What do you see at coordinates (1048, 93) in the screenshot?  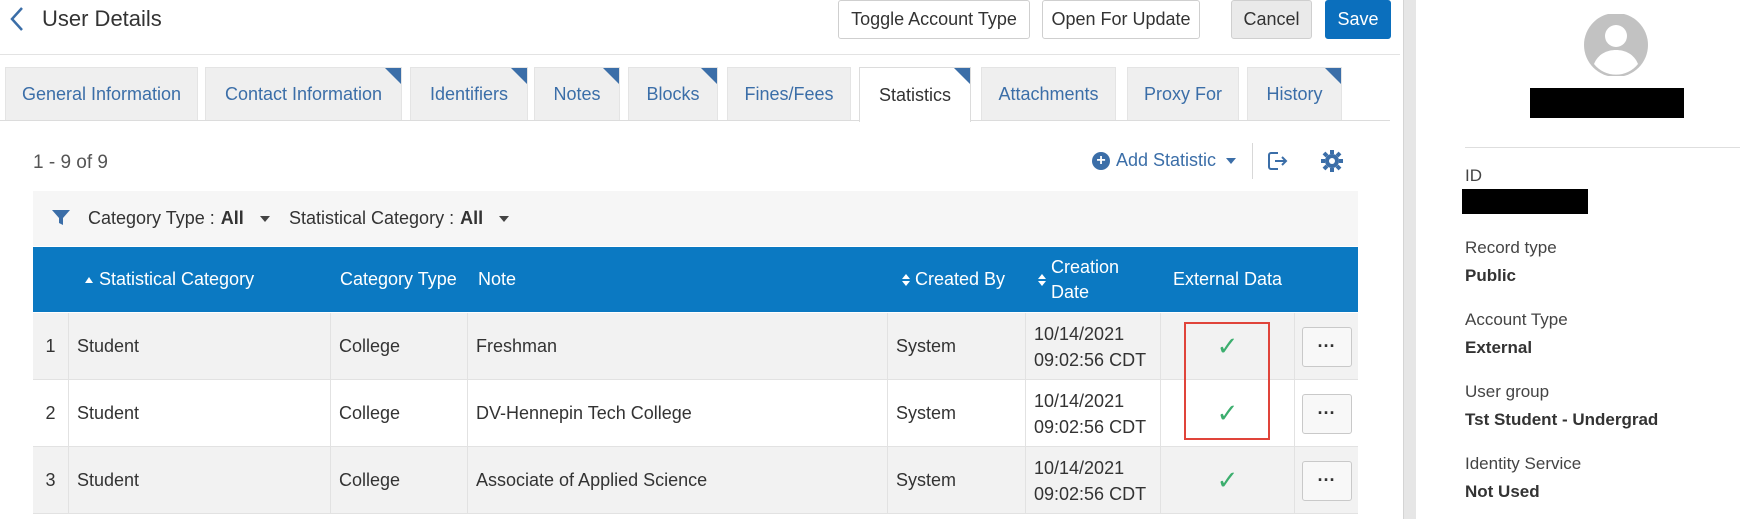 I see `tab-attachments: Attachments` at bounding box center [1048, 93].